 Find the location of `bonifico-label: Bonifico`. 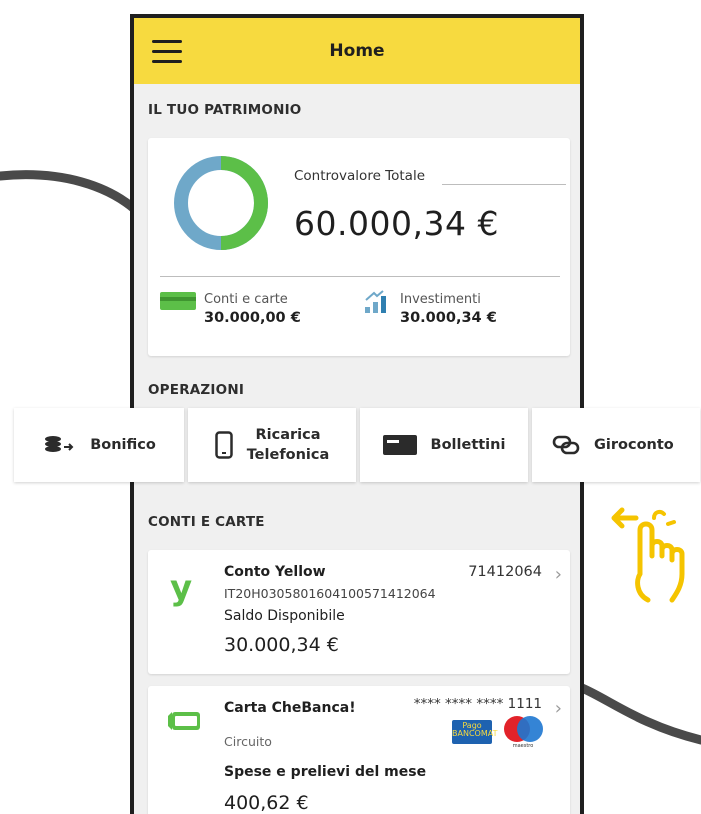

bonifico-label: Bonifico is located at coordinates (123, 445).